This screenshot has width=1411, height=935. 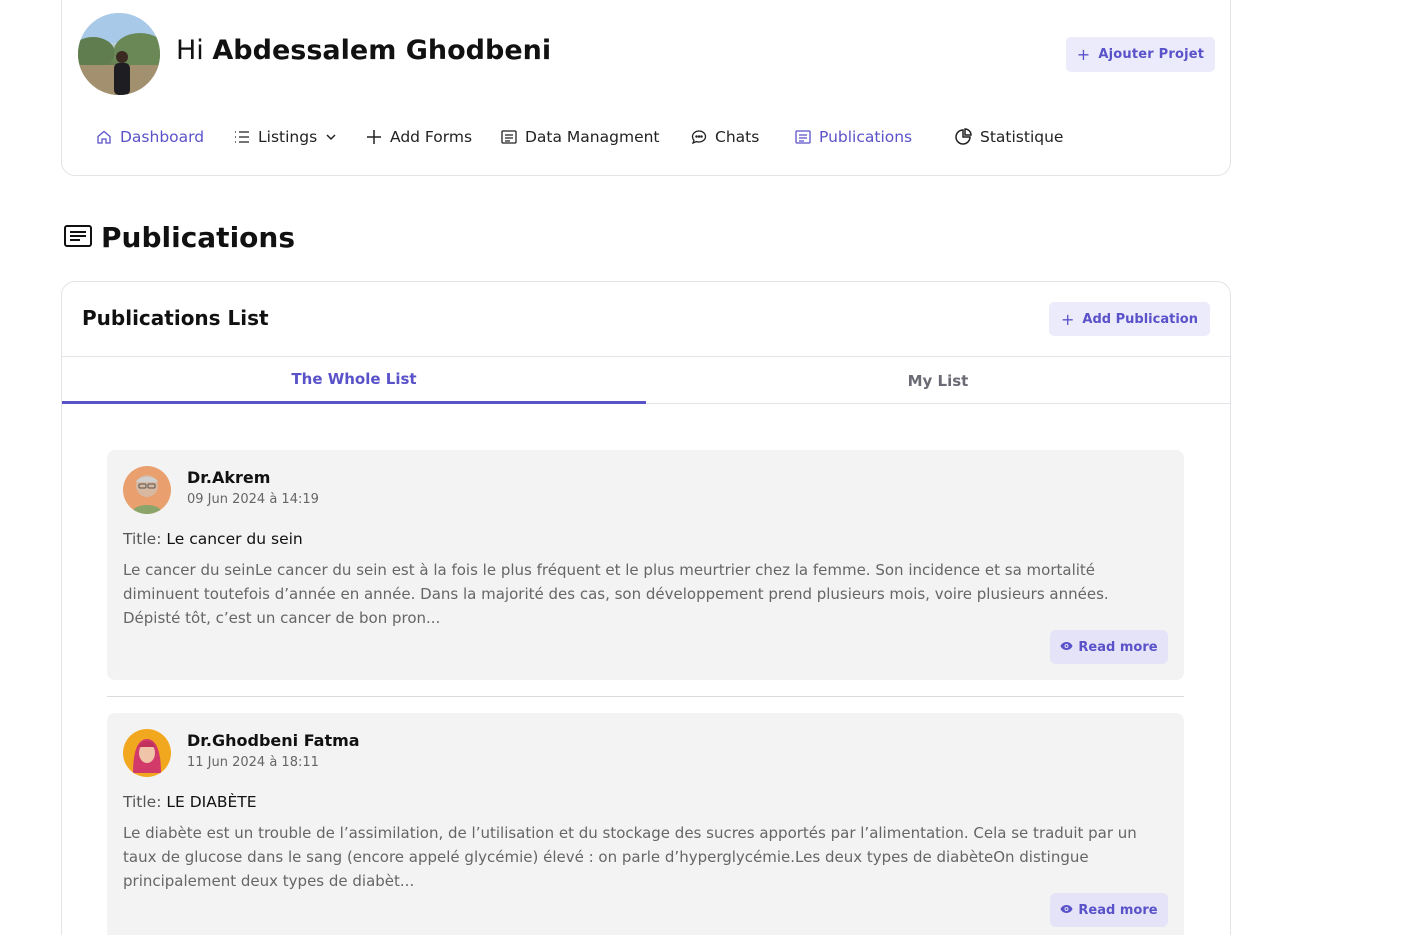 I want to click on plus-icon, so click(x=374, y=137).